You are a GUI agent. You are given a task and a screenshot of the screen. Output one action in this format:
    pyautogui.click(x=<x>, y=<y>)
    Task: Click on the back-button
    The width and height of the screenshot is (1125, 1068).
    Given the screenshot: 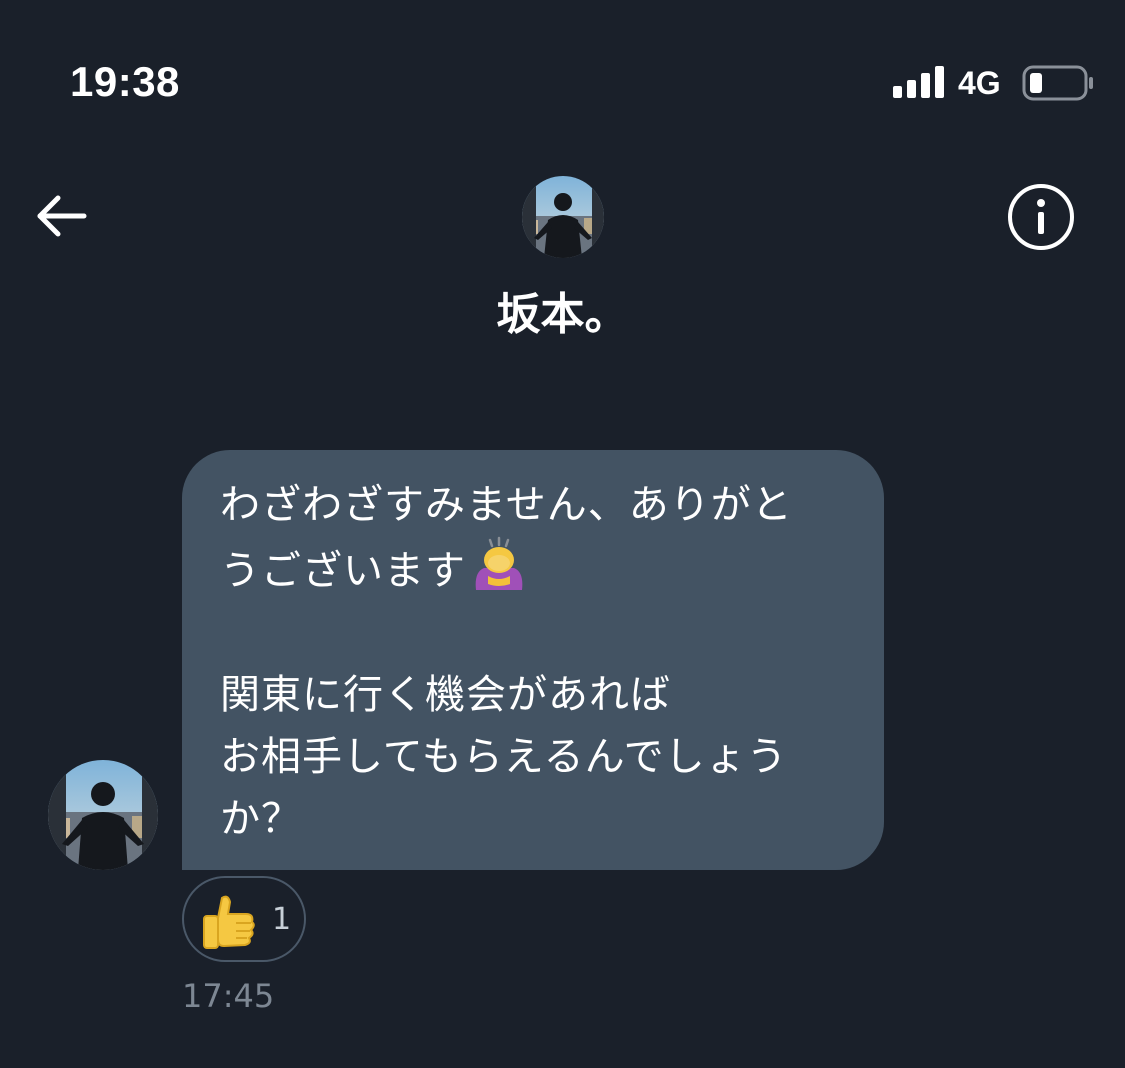 What is the action you would take?
    pyautogui.click(x=61, y=216)
    